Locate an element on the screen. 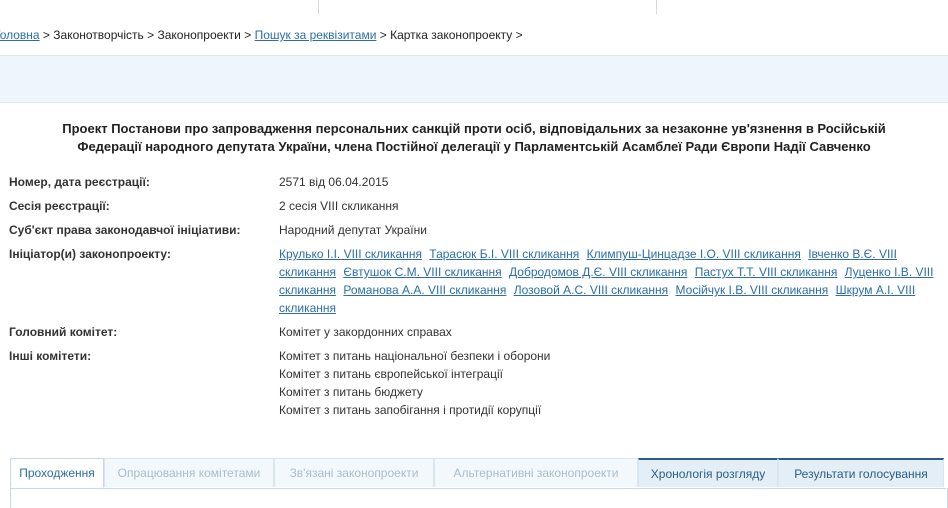 The width and height of the screenshot is (948, 508). registration-value: 2571 від 06.04.2015 is located at coordinates (334, 182).